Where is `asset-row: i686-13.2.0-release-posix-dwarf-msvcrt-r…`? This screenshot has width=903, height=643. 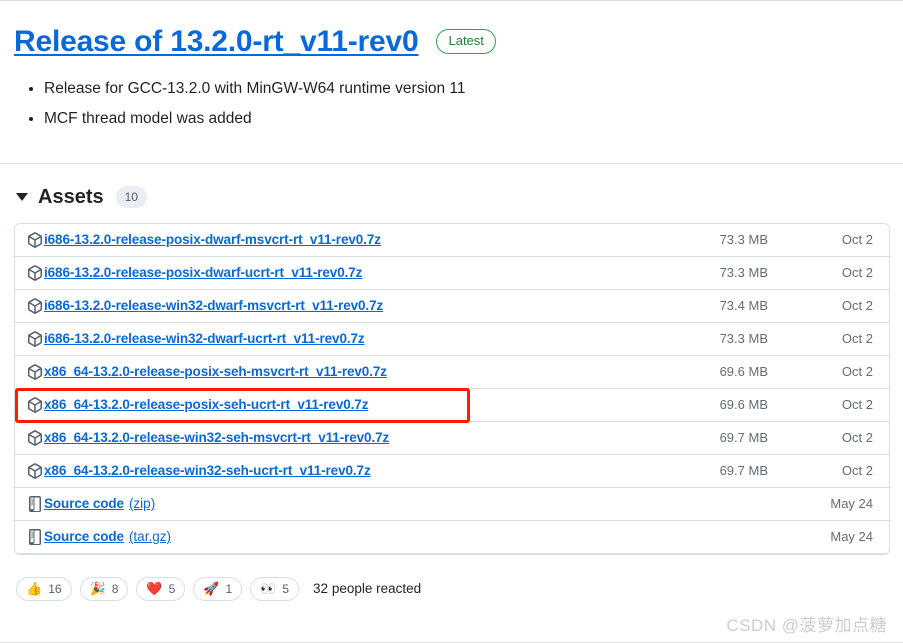 asset-row: i686-13.2.0-release-posix-dwarf-msvcrt-r… is located at coordinates (452, 240).